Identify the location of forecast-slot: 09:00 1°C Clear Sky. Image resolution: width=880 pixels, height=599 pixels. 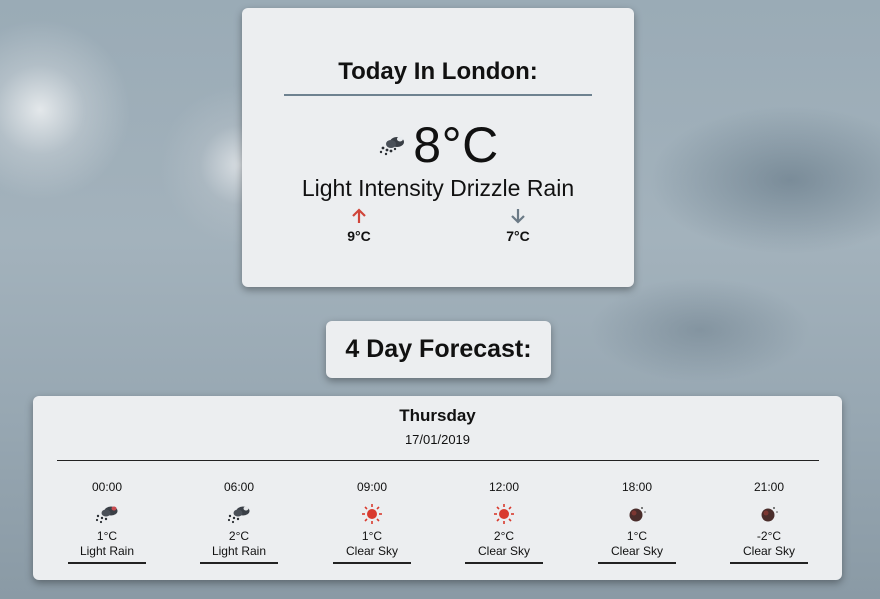
(372, 522).